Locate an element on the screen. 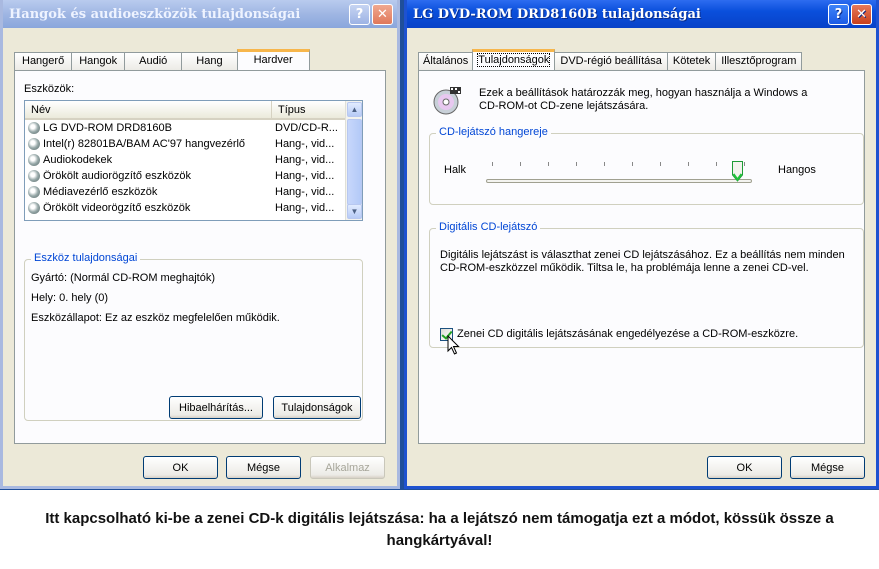 This screenshot has height=569, width=879. title-bar: LG DVD-ROM DRD8160B tulajdonságai ? ✕ is located at coordinates (641, 14).